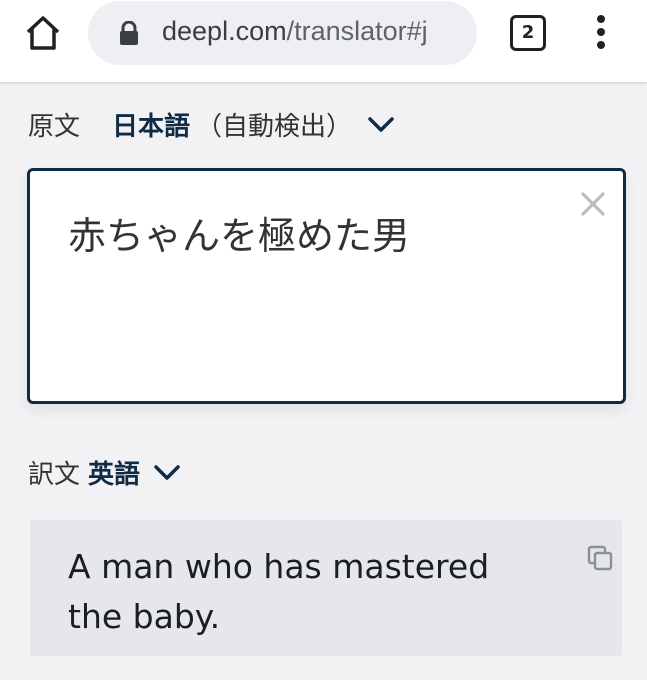  I want to click on source-language-row: 原文 日本語 （自動検出）, so click(212, 124).